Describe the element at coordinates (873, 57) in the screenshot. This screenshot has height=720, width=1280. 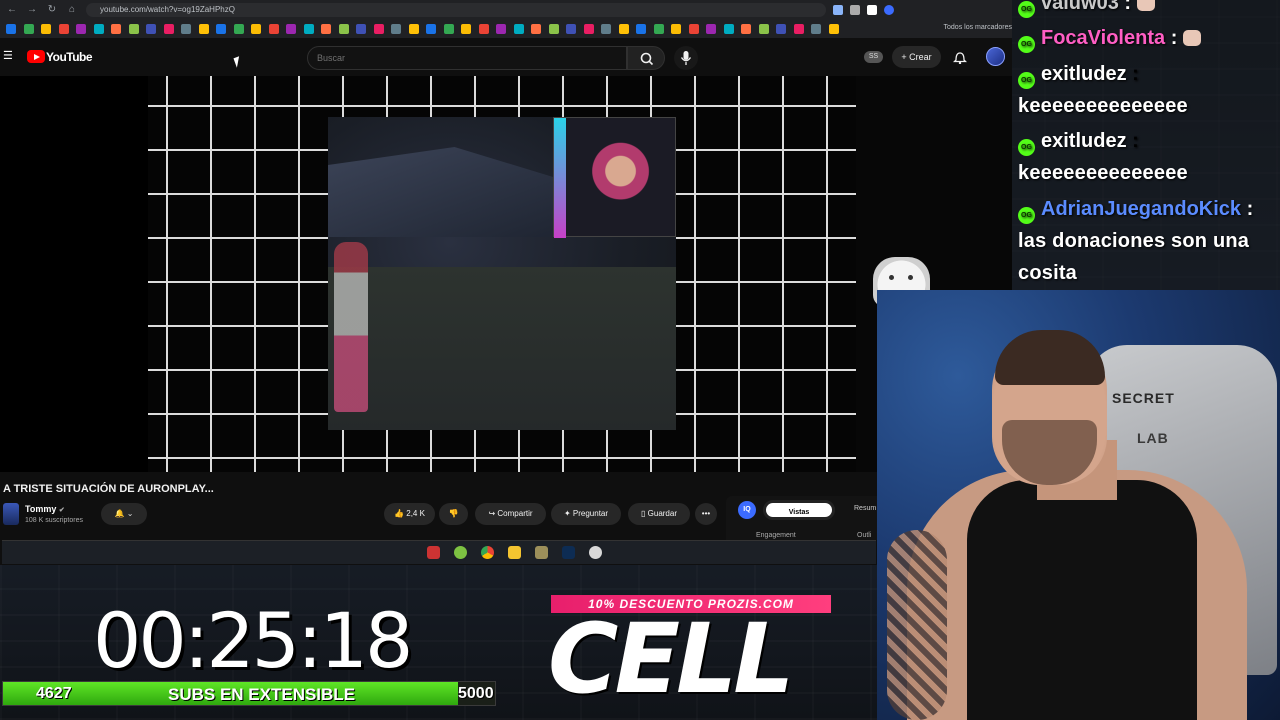
I see `ss-badge: SS` at that location.